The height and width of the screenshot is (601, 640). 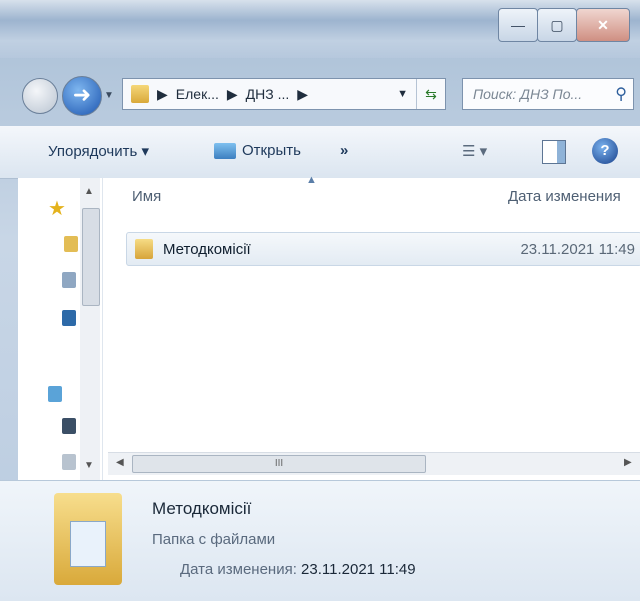 I want to click on maximize-button: ▢, so click(x=557, y=25).